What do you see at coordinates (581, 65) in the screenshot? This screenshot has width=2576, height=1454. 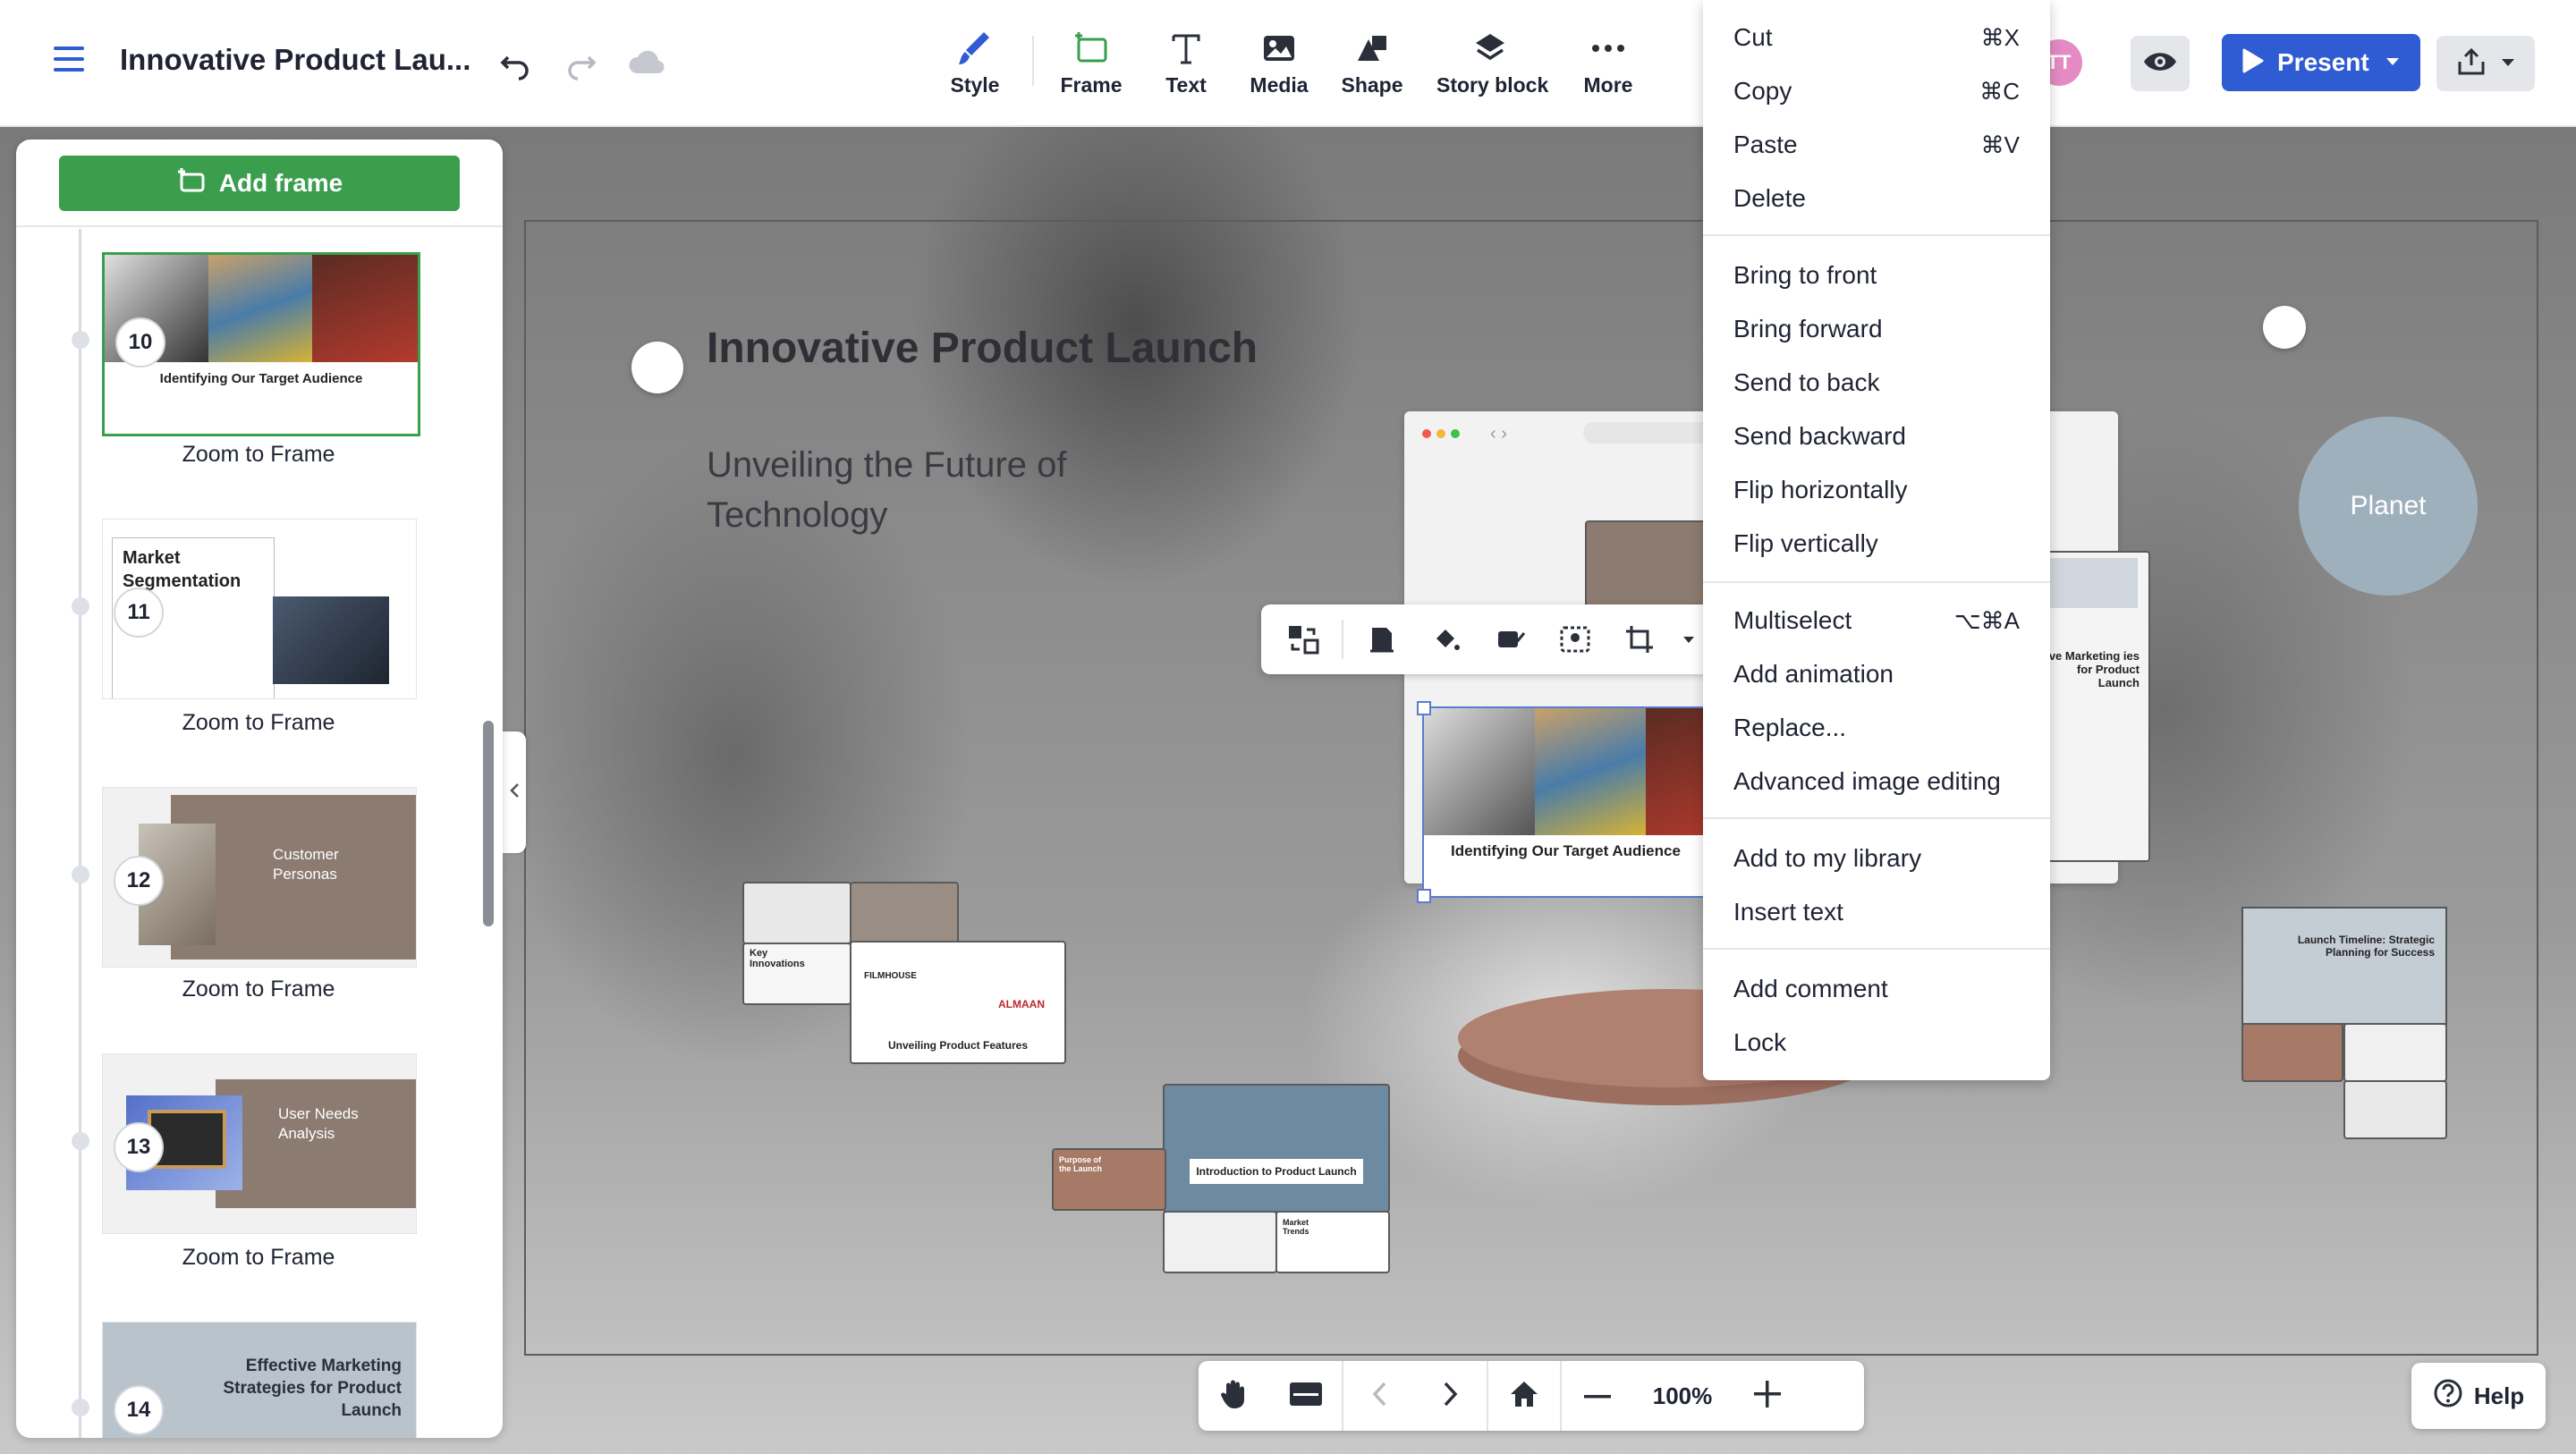 I see `redo-icon` at bounding box center [581, 65].